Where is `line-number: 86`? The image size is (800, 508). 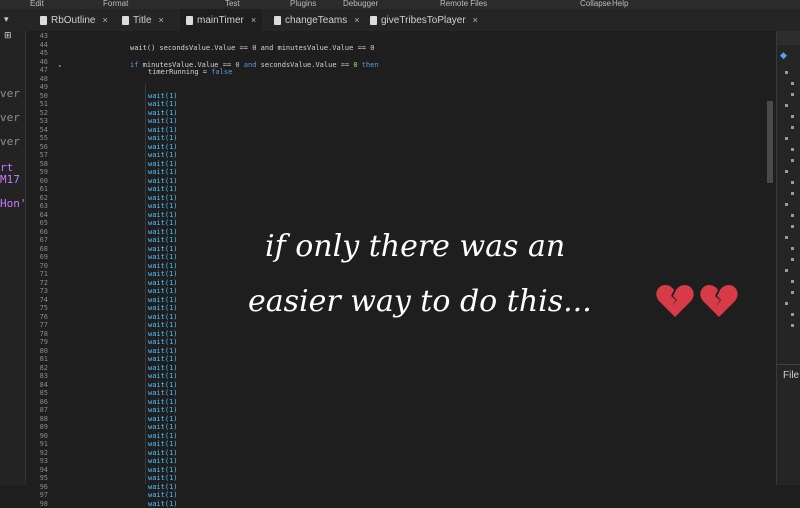
line-number: 86 is located at coordinates (43, 401).